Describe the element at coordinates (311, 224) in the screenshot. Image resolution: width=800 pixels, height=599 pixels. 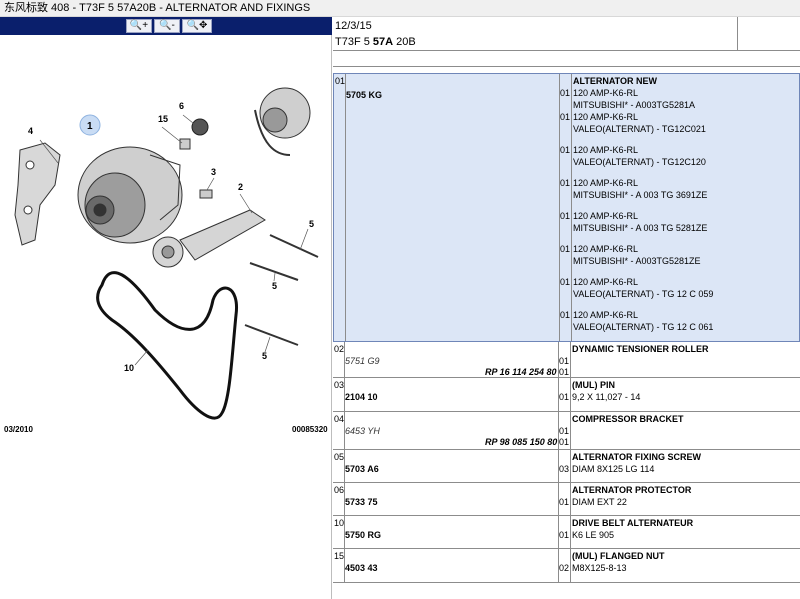
I see `callout-5a: 5` at that location.